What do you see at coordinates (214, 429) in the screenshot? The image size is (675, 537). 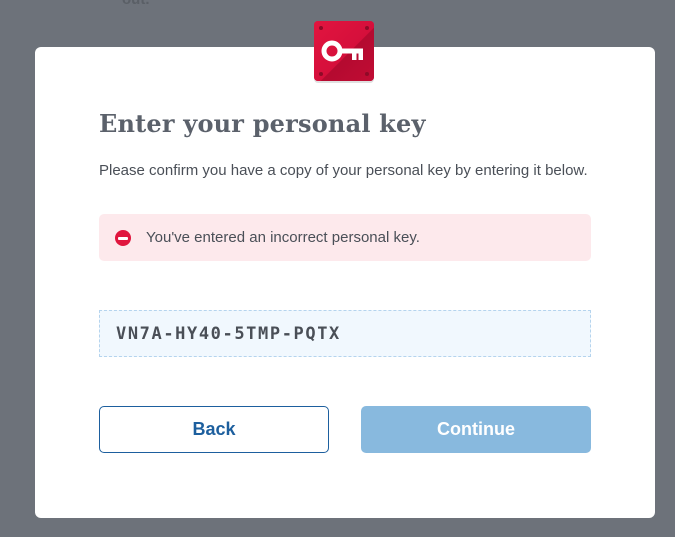 I see `back-button: Back` at bounding box center [214, 429].